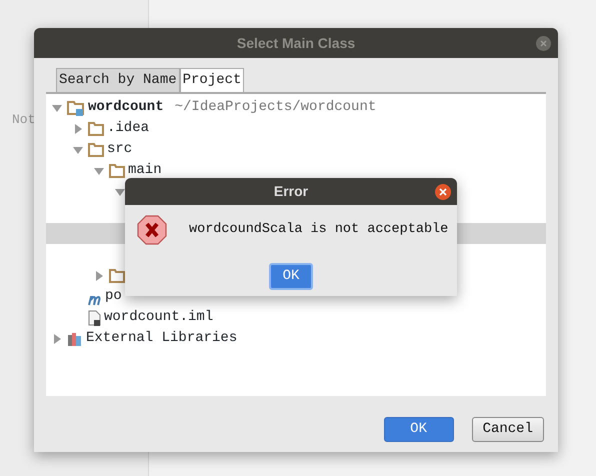 The height and width of the screenshot is (476, 596). What do you see at coordinates (296, 43) in the screenshot?
I see `window-title: Select Main Class` at bounding box center [296, 43].